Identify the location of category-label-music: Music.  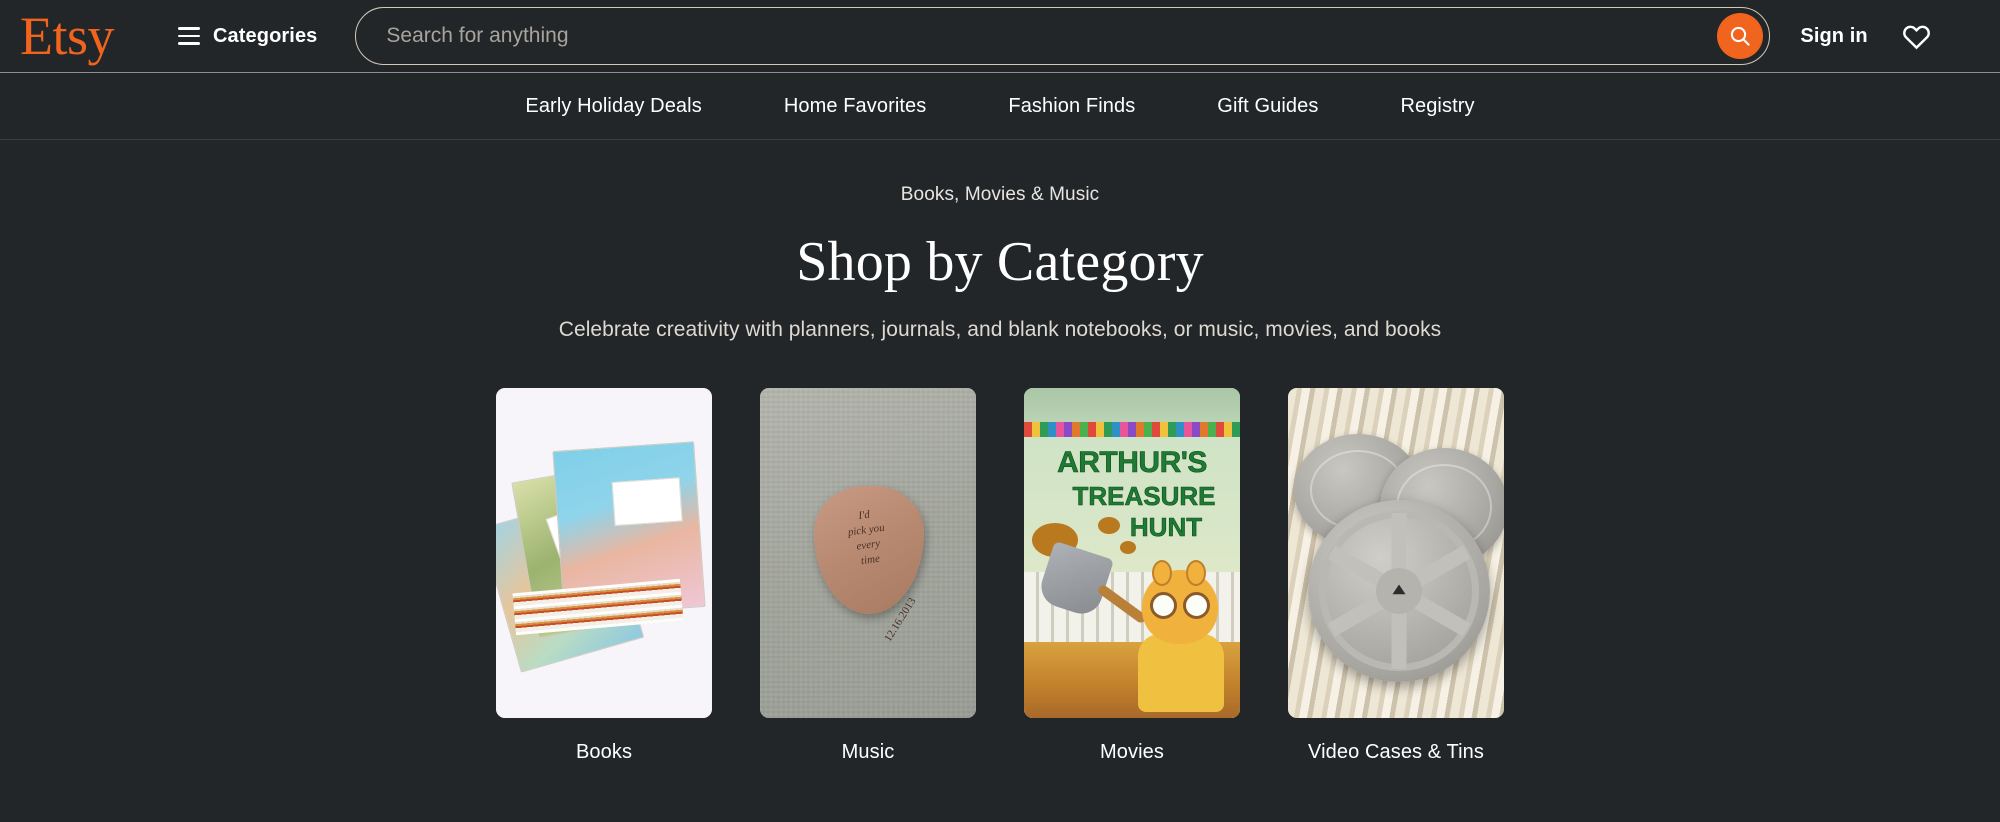
(868, 752).